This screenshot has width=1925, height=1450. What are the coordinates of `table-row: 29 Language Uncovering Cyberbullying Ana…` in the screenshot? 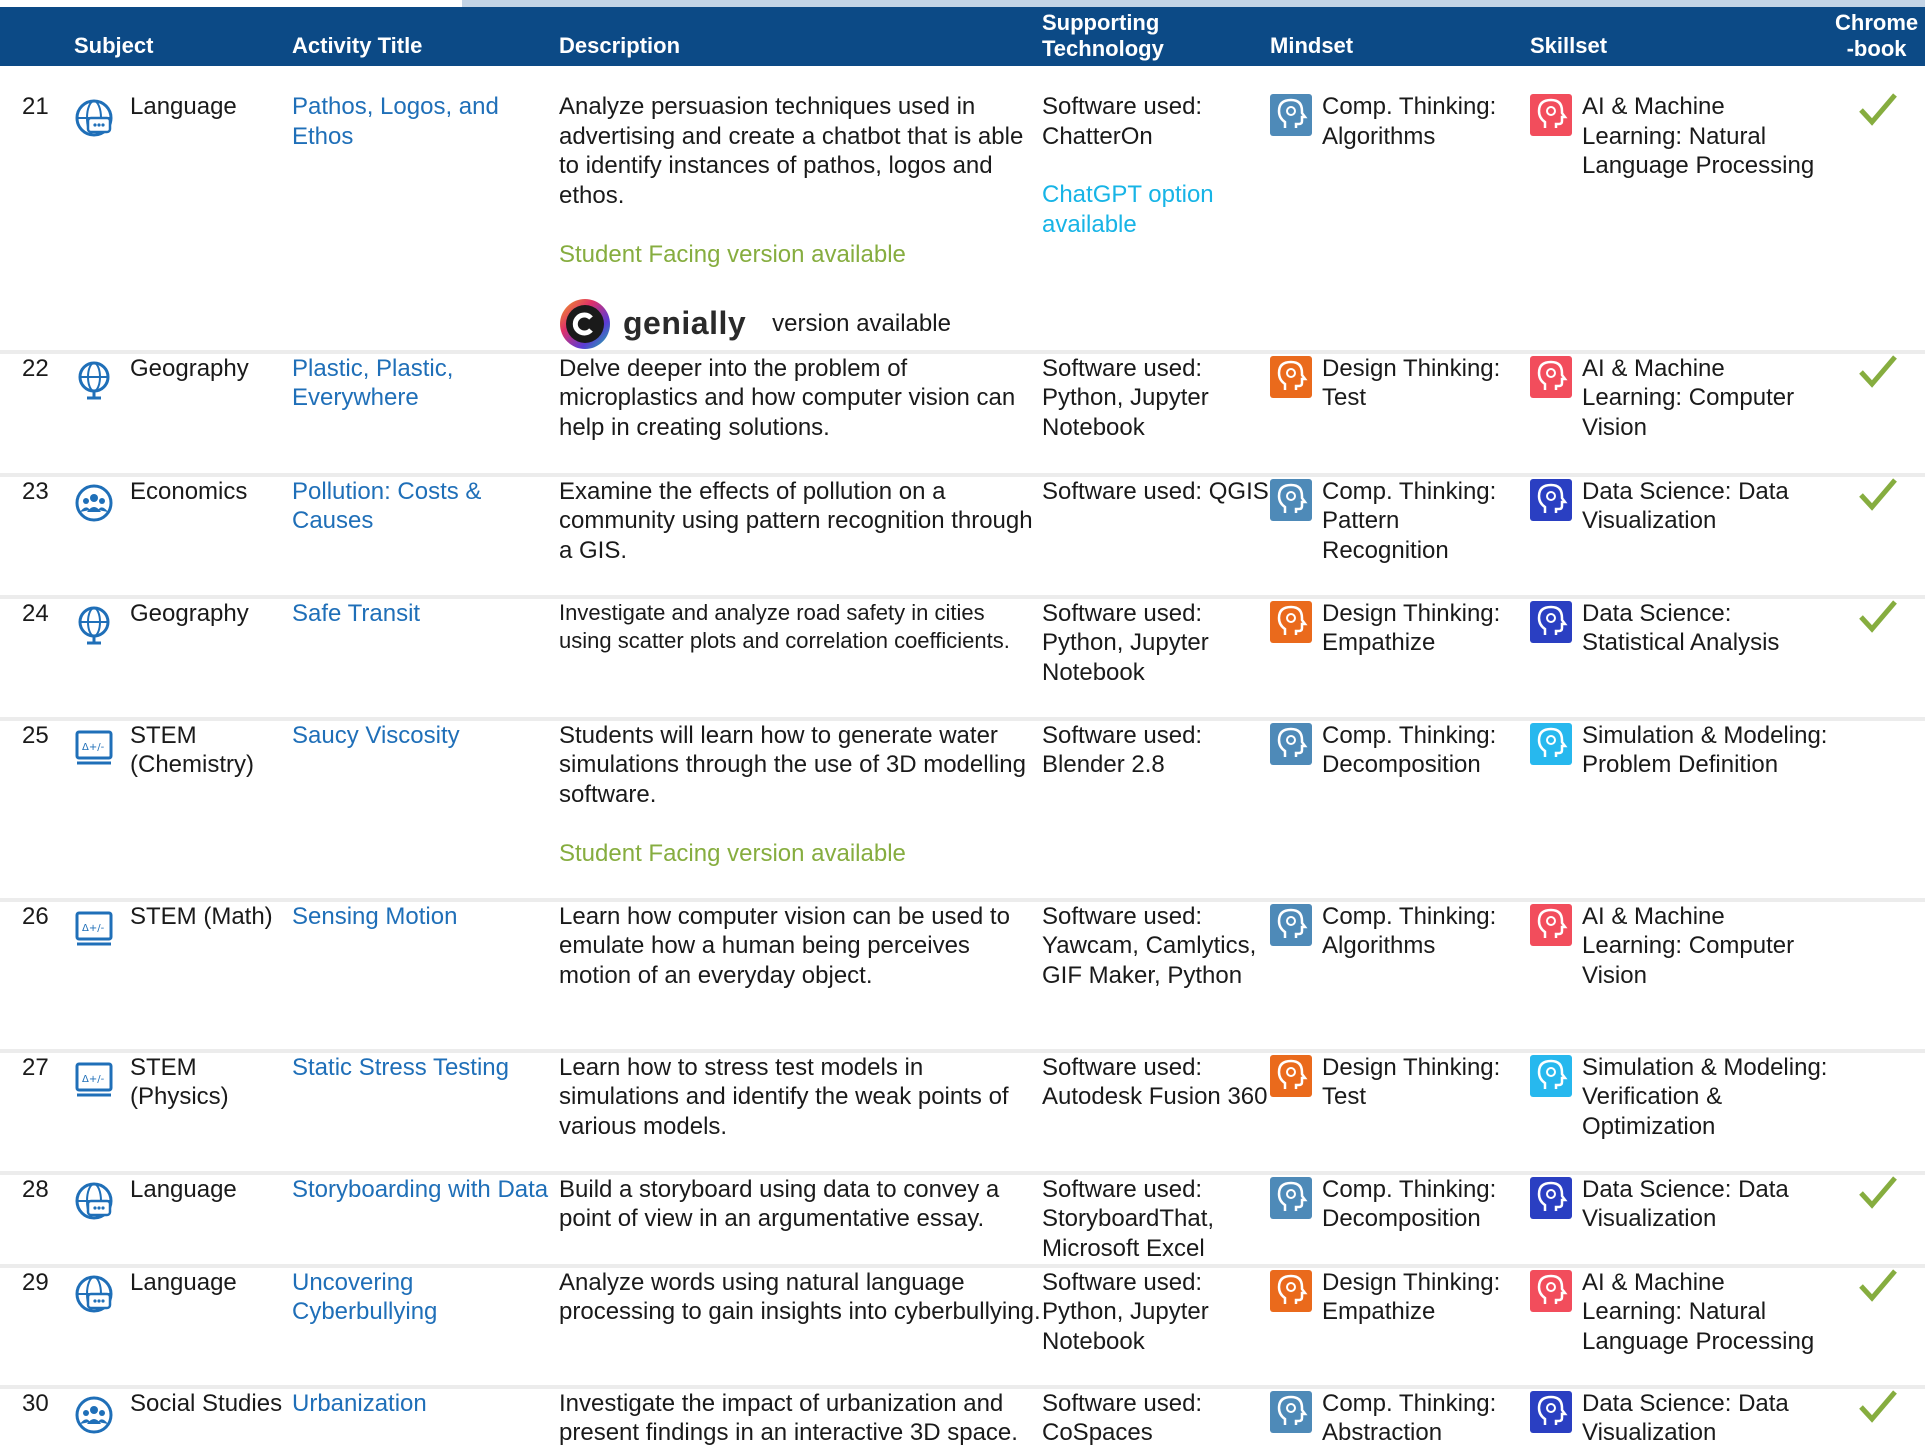 It's located at (962, 1327).